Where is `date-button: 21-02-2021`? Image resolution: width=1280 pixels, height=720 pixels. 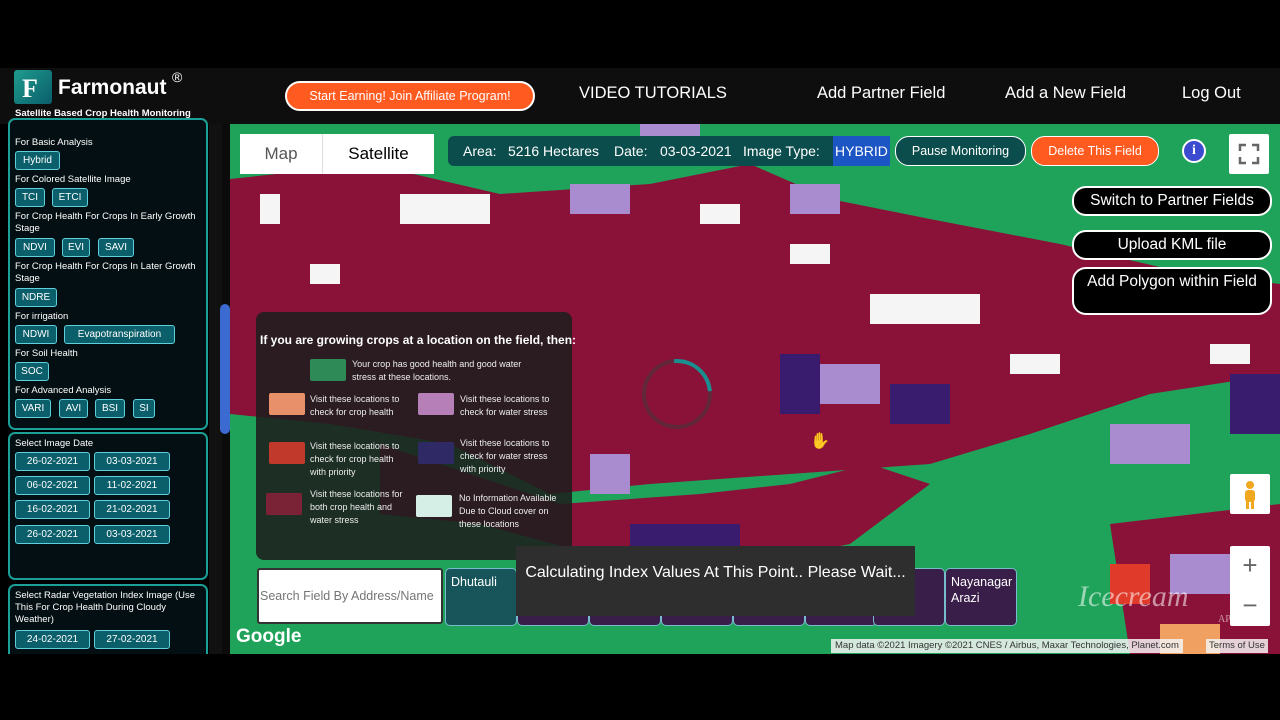
date-button: 21-02-2021 is located at coordinates (132, 509).